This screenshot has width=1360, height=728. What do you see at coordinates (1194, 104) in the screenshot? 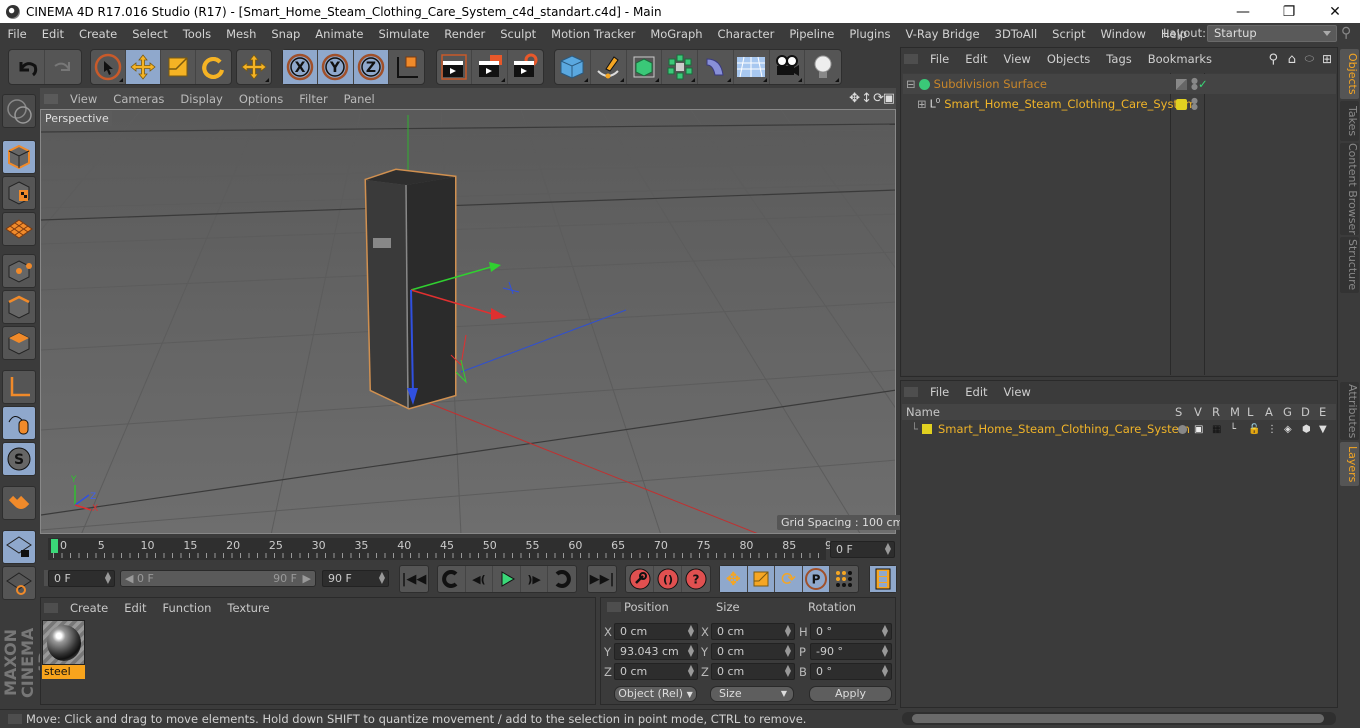
I see `visibility-dots-icon: ● ●` at bounding box center [1194, 104].